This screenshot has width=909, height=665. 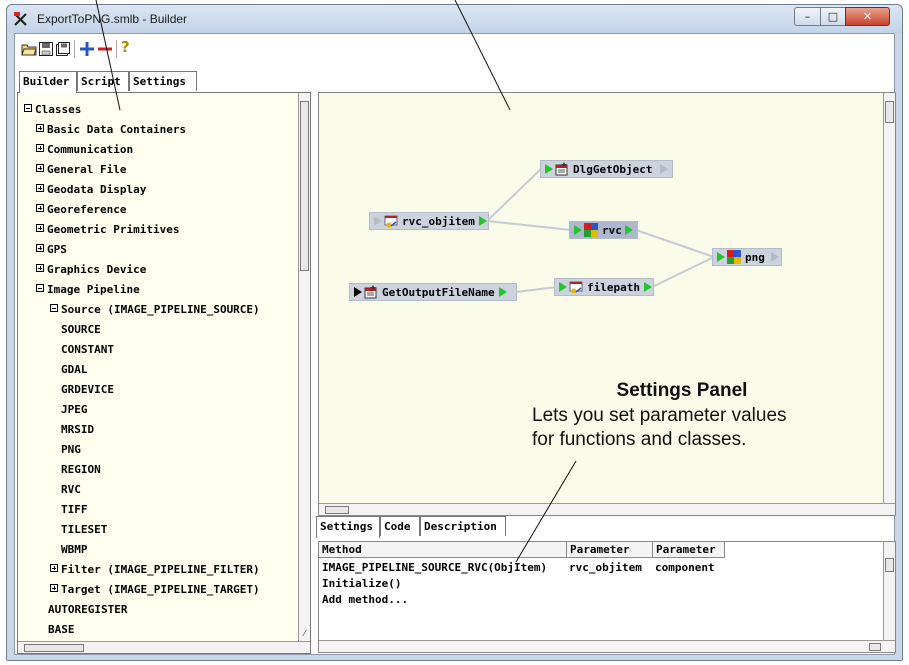 I want to click on column-header-method: Method, so click(x=443, y=550).